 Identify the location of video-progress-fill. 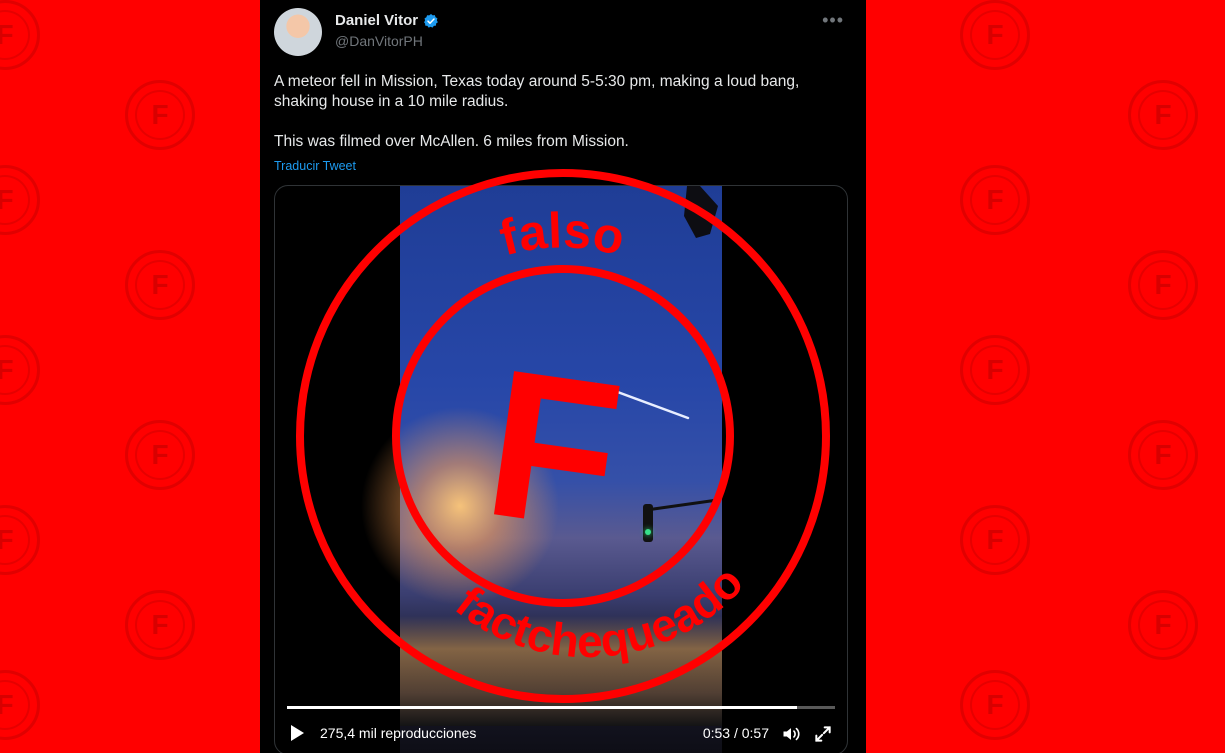
(542, 707).